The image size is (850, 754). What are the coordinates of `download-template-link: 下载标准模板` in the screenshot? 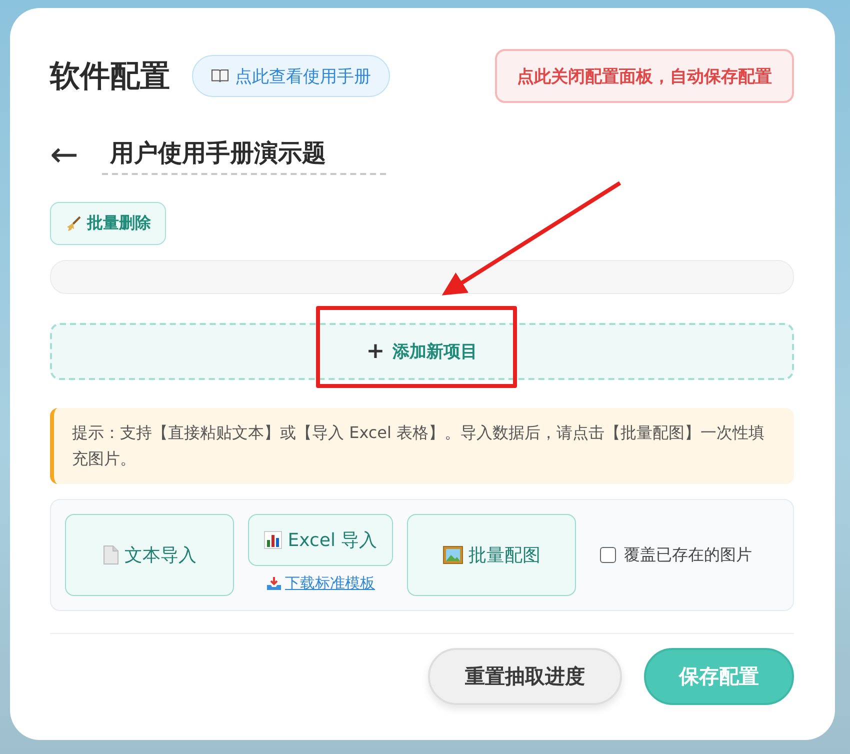 It's located at (320, 583).